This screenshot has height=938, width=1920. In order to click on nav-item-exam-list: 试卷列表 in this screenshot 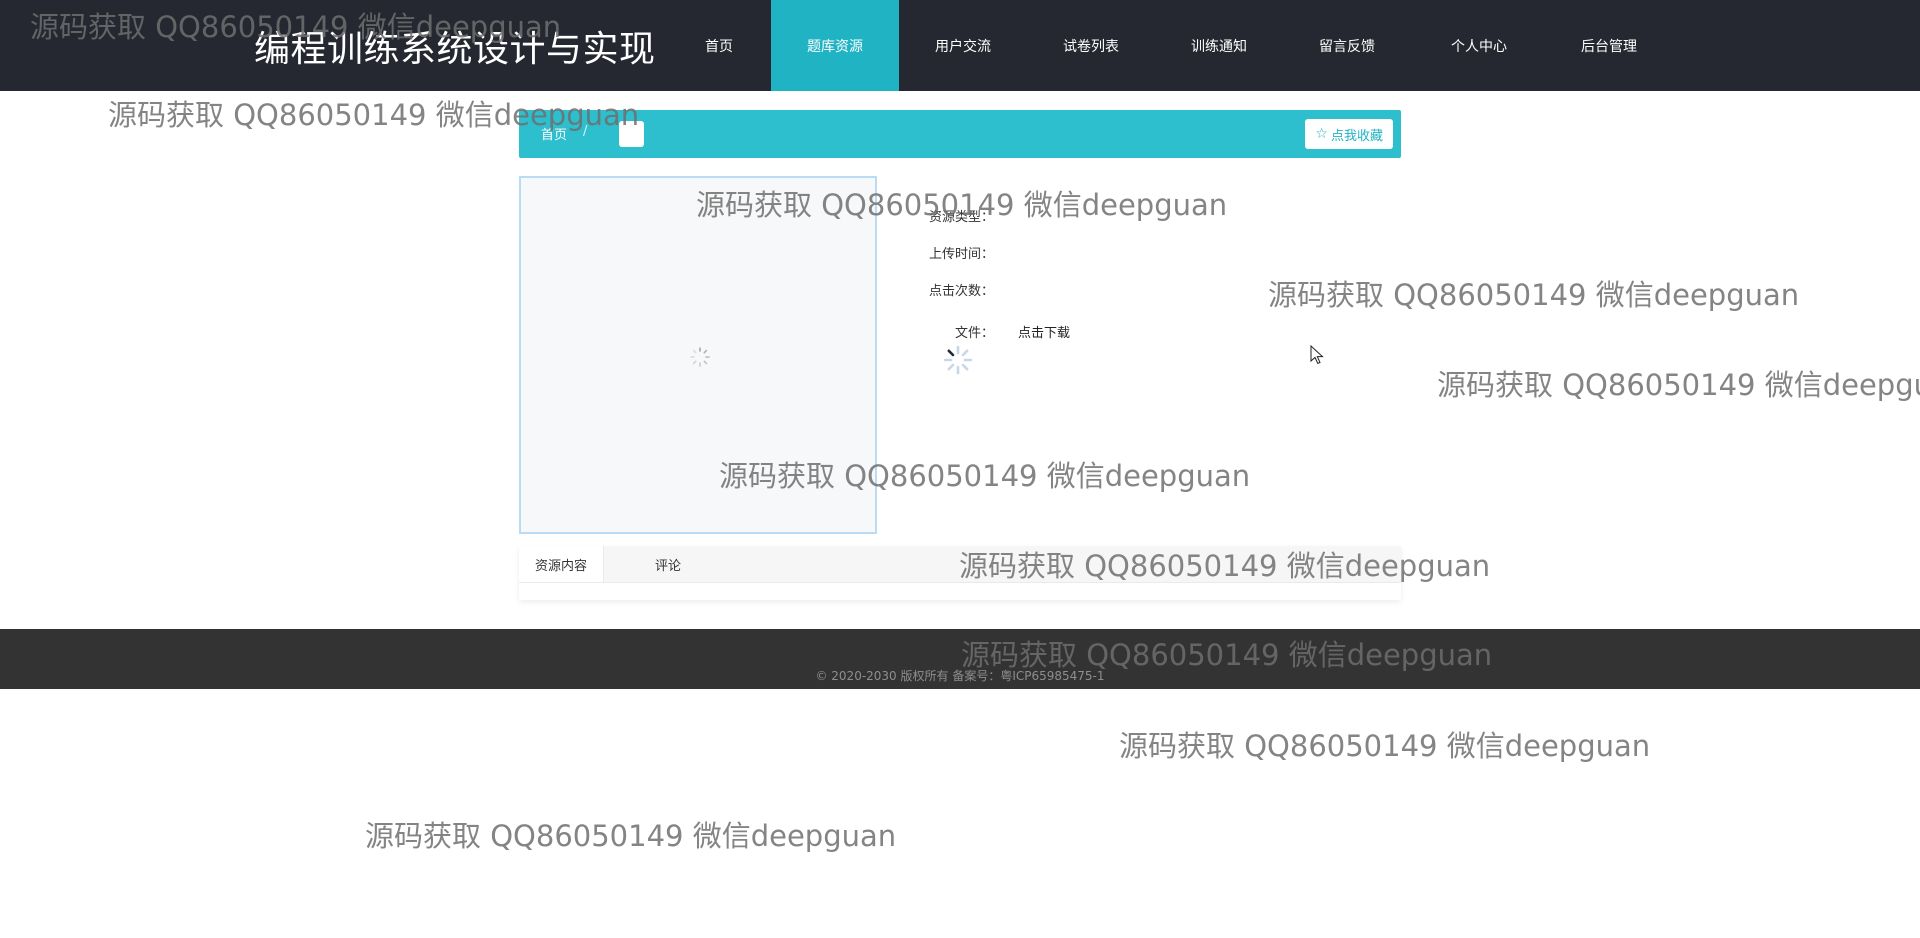, I will do `click(1091, 45)`.